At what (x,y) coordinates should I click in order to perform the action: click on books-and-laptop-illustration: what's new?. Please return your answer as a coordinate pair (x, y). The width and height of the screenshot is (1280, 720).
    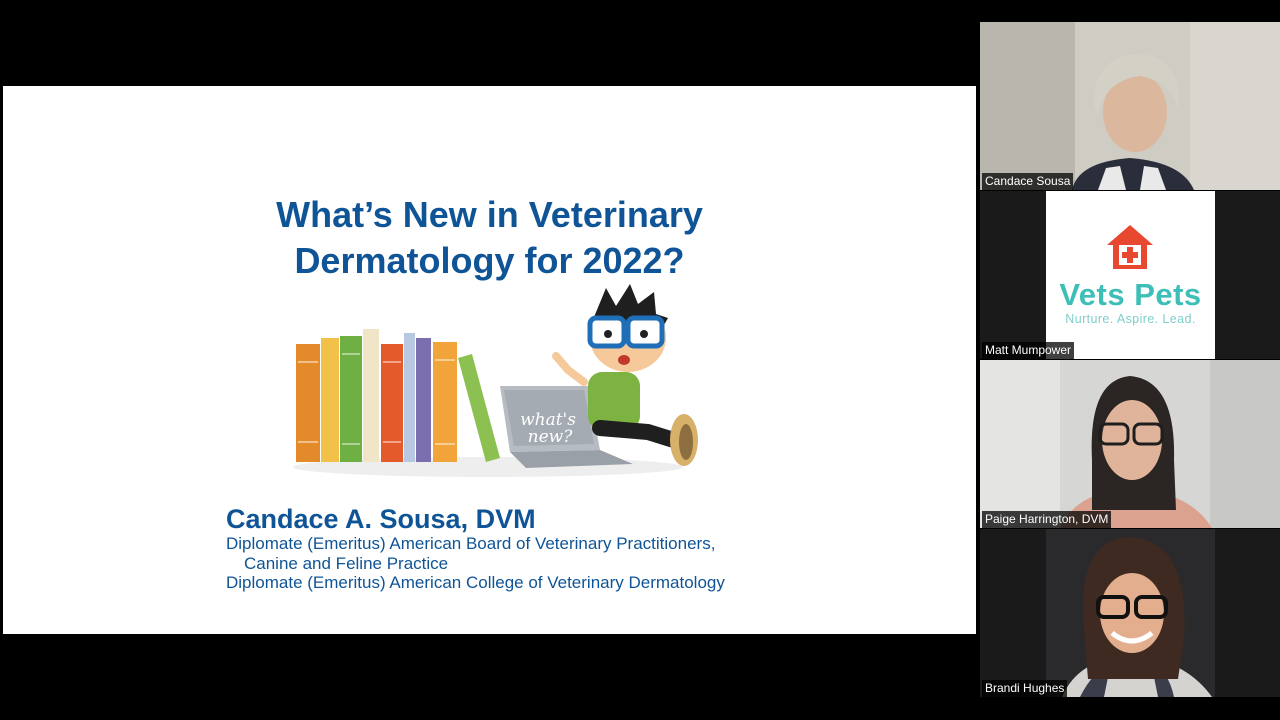
    Looking at the image, I should click on (495, 380).